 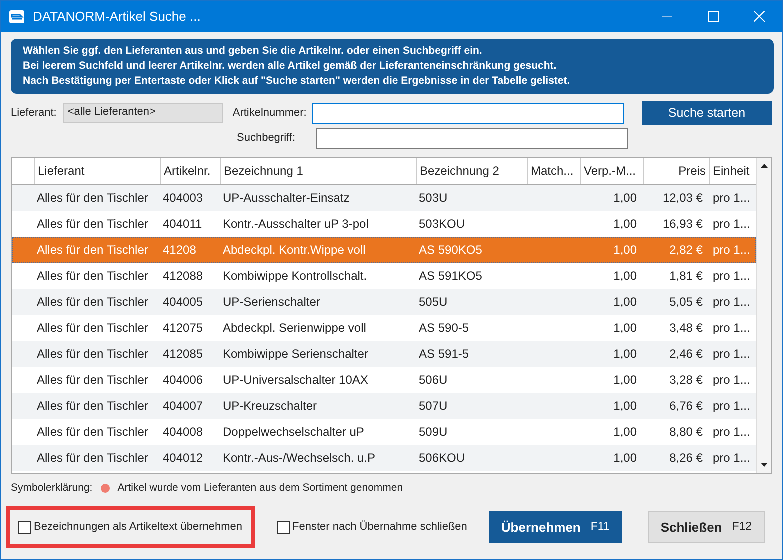 What do you see at coordinates (686, 354) in the screenshot?
I see `table-cell-text: 2,46 €` at bounding box center [686, 354].